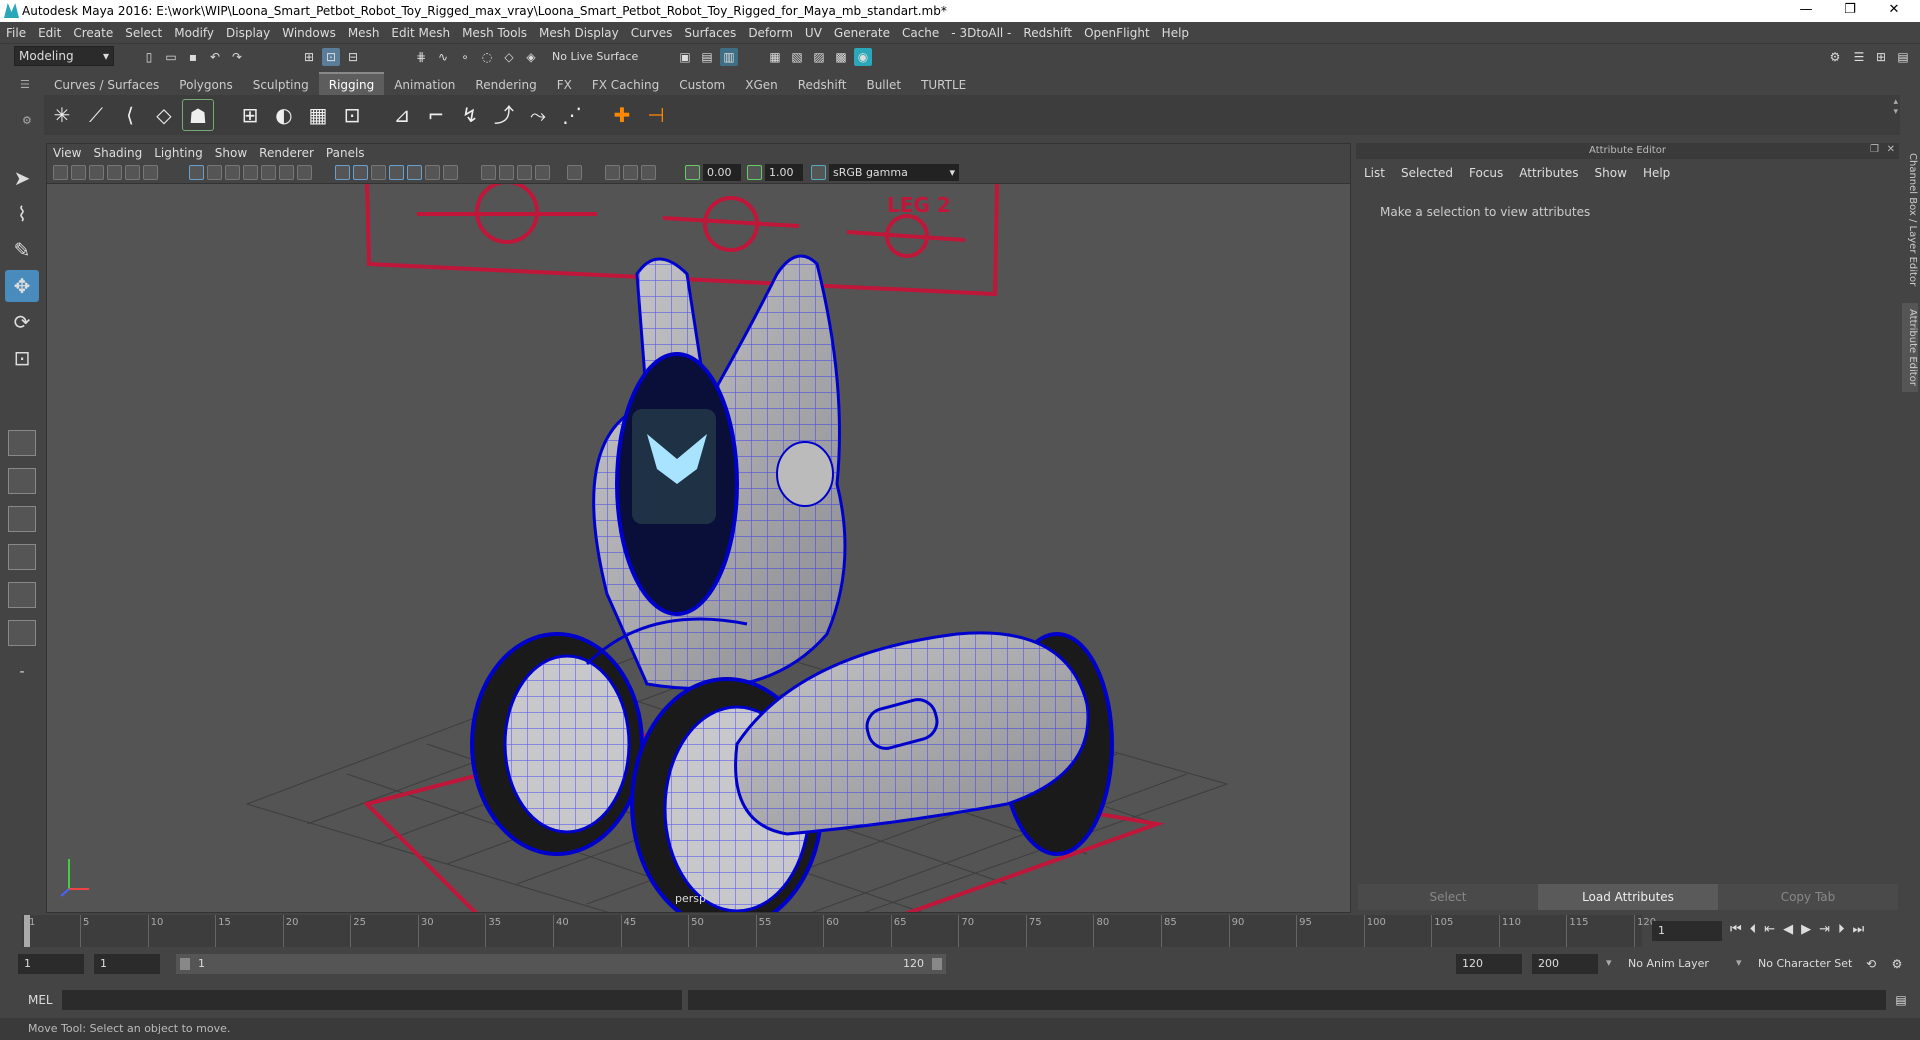 This screenshot has width=1920, height=1040. I want to click on play-forwards-icon: ▶, so click(1810, 929).